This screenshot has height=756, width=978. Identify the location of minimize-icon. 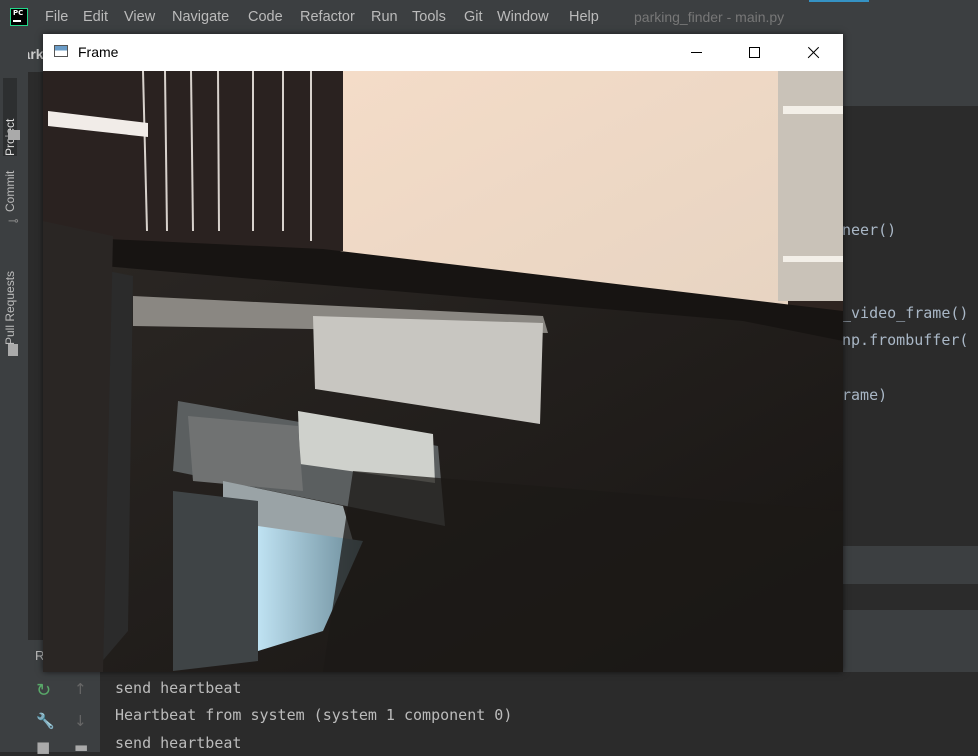
(696, 52).